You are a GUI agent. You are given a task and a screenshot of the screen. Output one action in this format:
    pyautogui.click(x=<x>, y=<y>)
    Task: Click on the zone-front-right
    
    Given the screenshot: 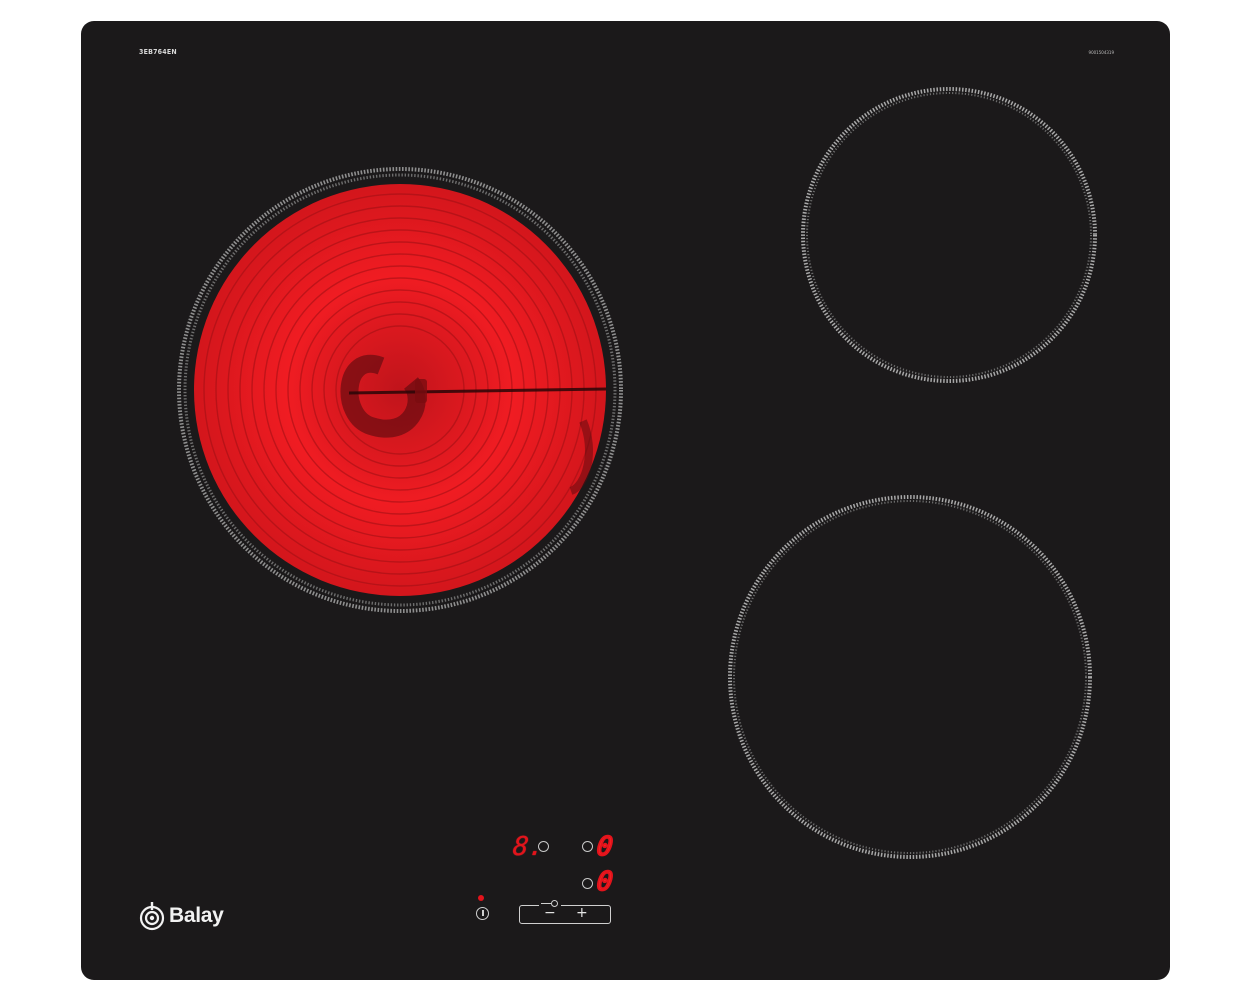 What is the action you would take?
    pyautogui.click(x=910, y=677)
    